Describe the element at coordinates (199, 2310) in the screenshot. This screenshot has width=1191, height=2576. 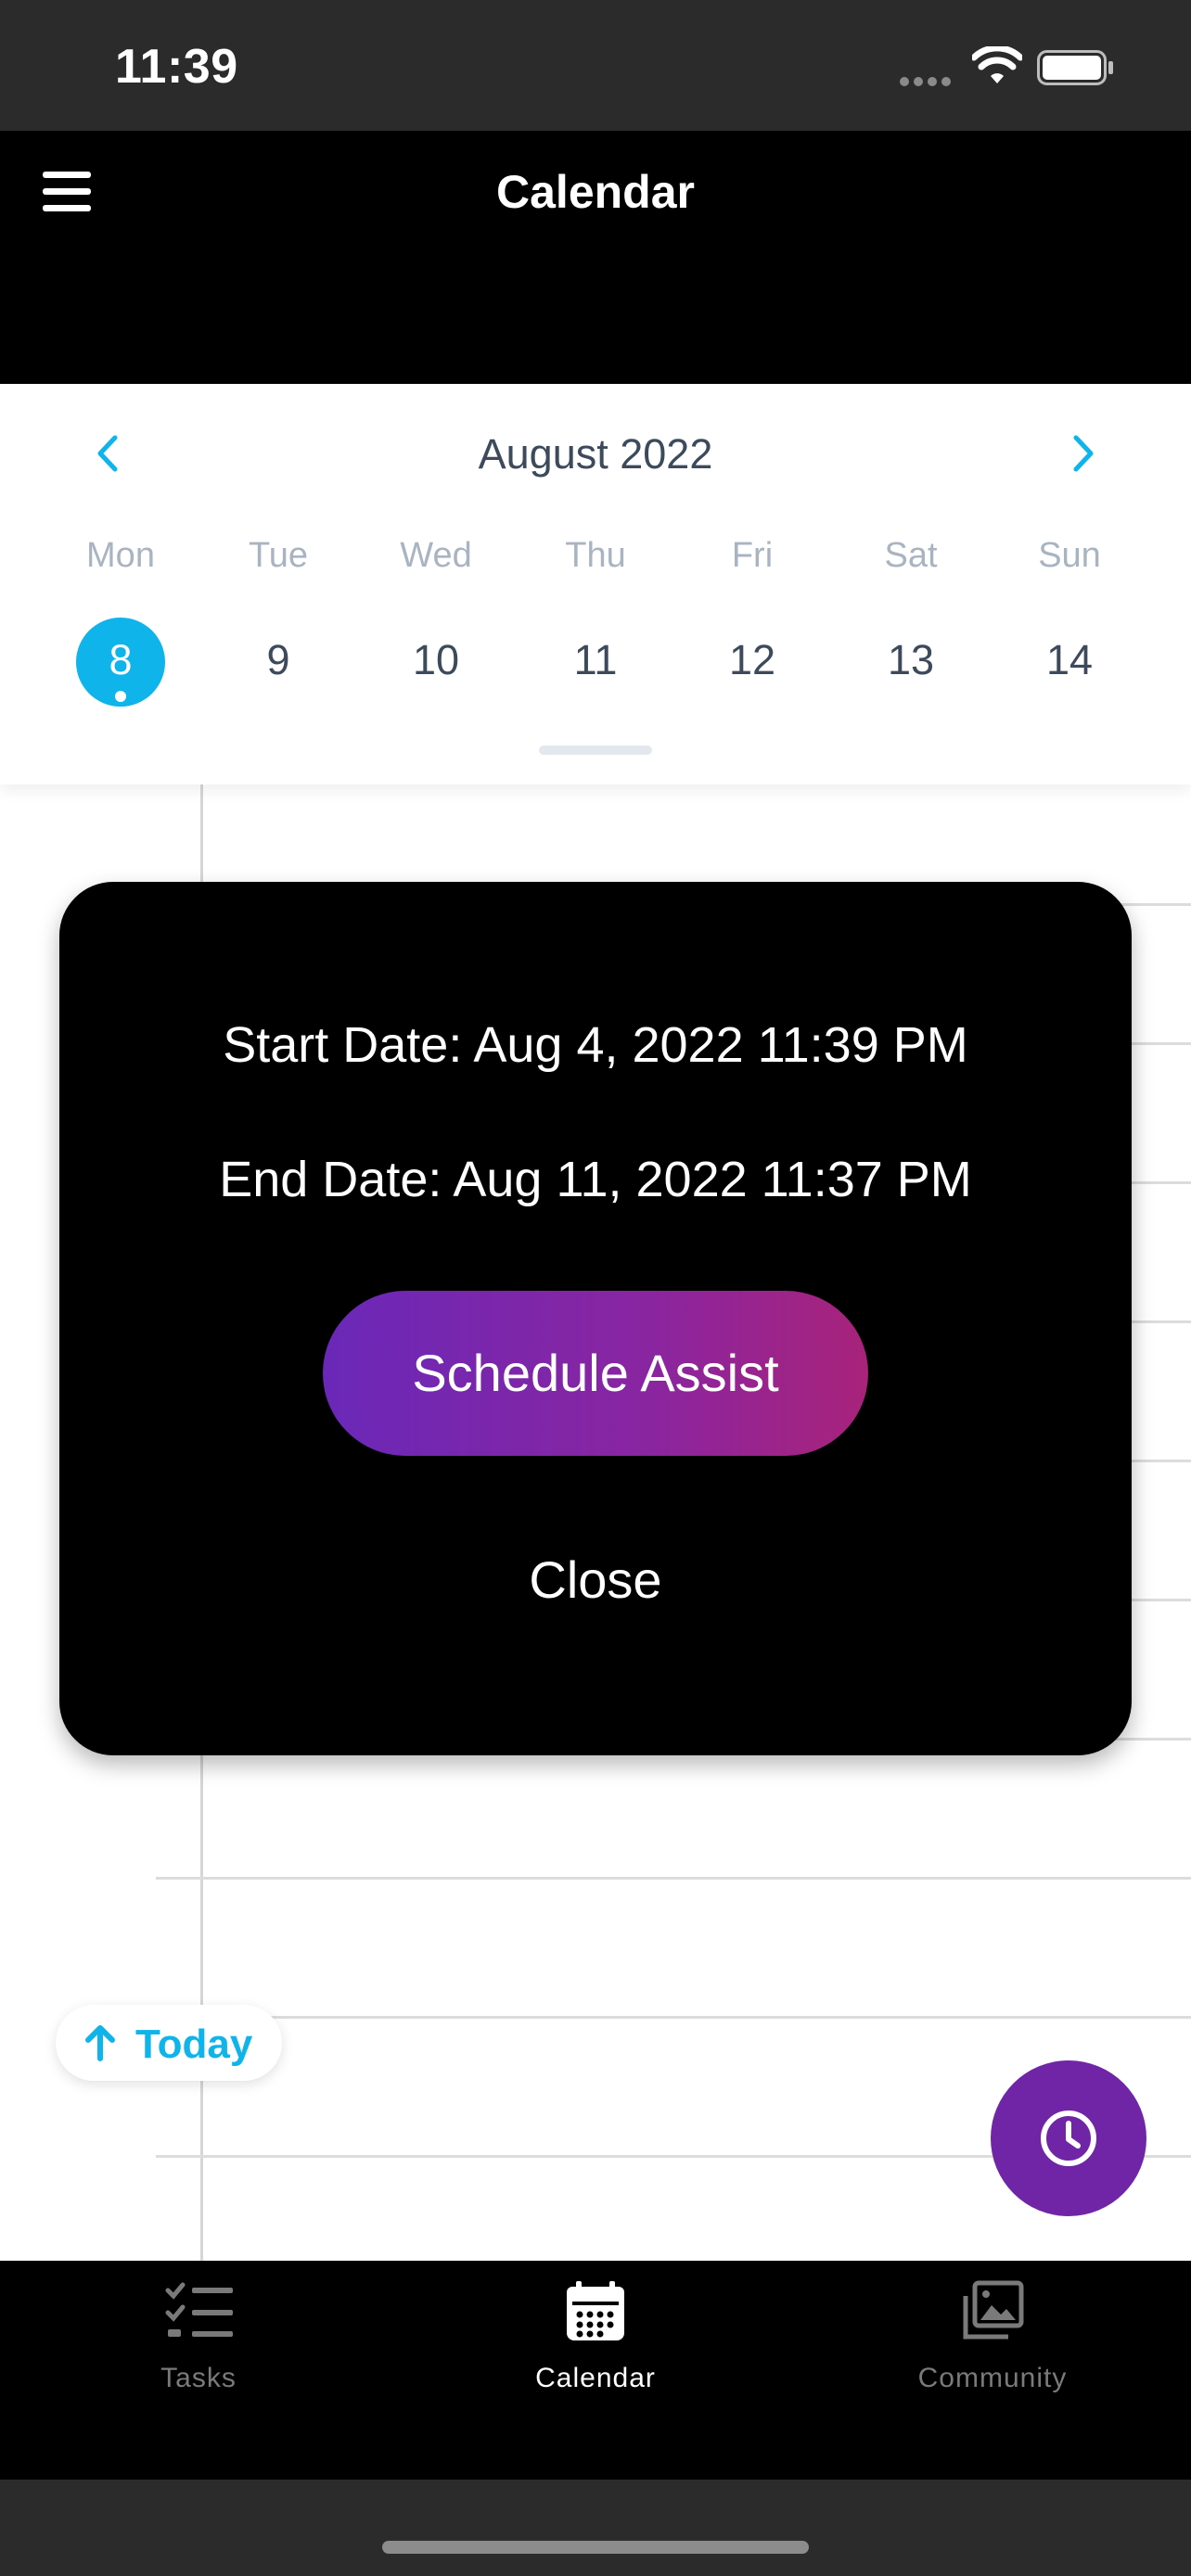
I see `tasks-icon` at that location.